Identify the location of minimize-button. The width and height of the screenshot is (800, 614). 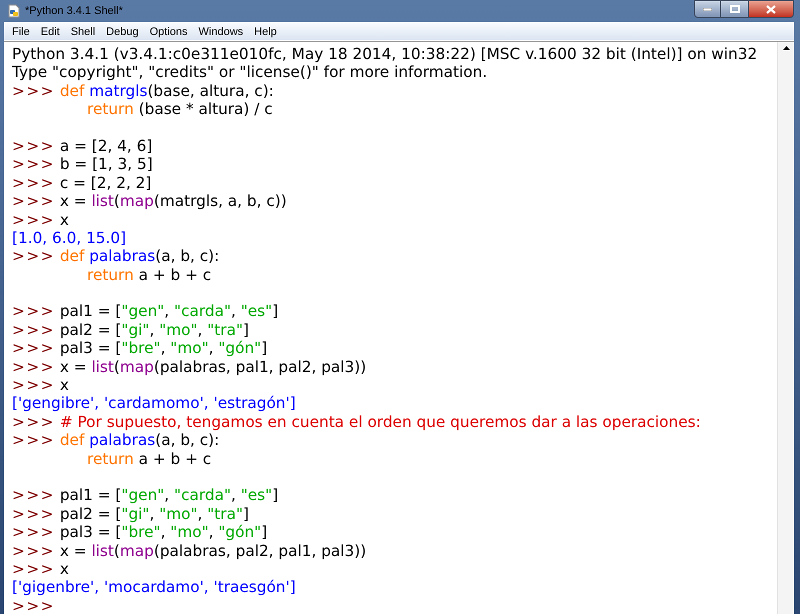
(707, 9).